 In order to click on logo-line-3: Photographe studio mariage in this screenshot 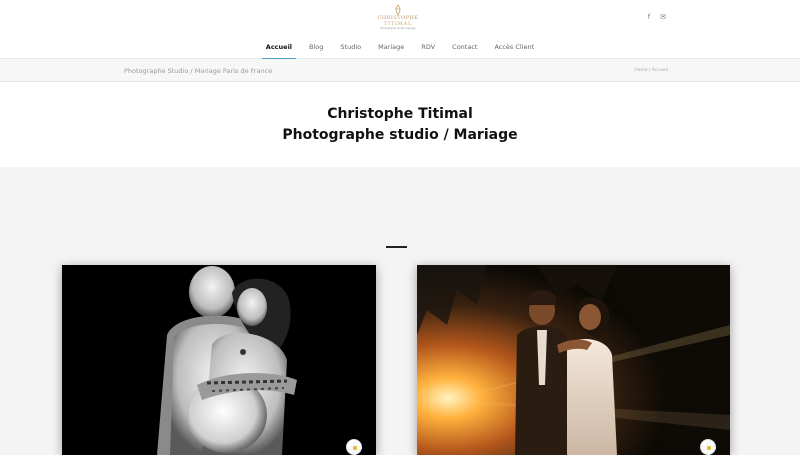, I will do `click(398, 28)`.